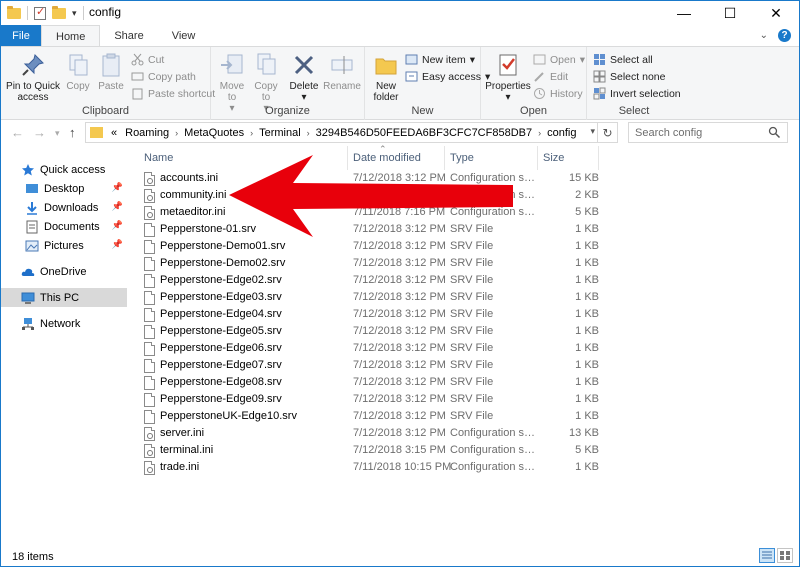 This screenshot has width=800, height=567. Describe the element at coordinates (559, 59) in the screenshot. I see `open-button: Open ▾` at that location.